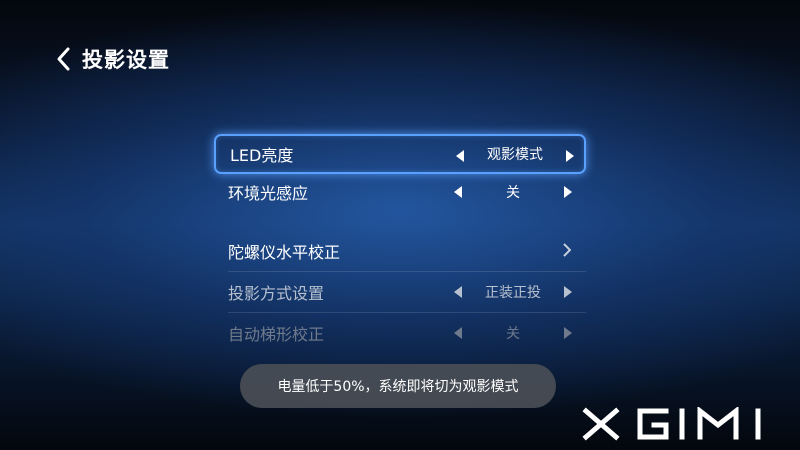 This screenshot has width=800, height=450. I want to click on menu-item-value: 观影模式, so click(515, 155).